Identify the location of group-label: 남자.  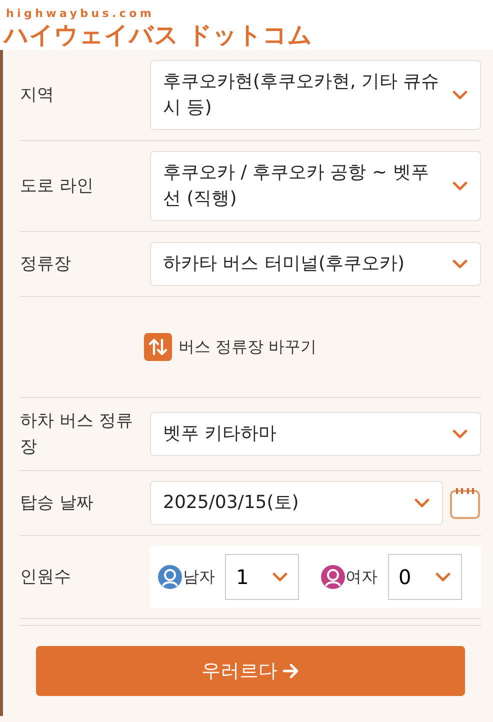
(199, 577).